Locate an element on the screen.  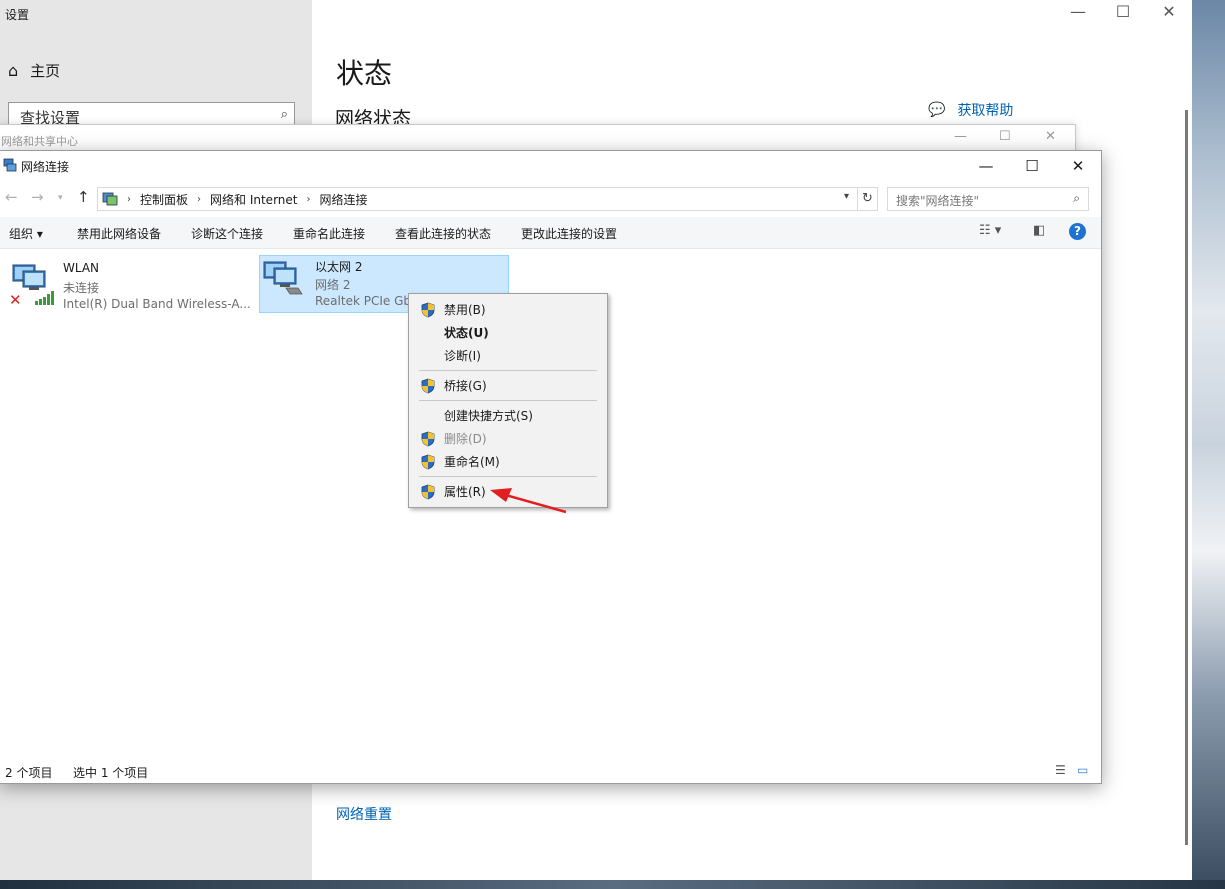
menu-item-status: 状态(U) is located at coordinates (508, 333).